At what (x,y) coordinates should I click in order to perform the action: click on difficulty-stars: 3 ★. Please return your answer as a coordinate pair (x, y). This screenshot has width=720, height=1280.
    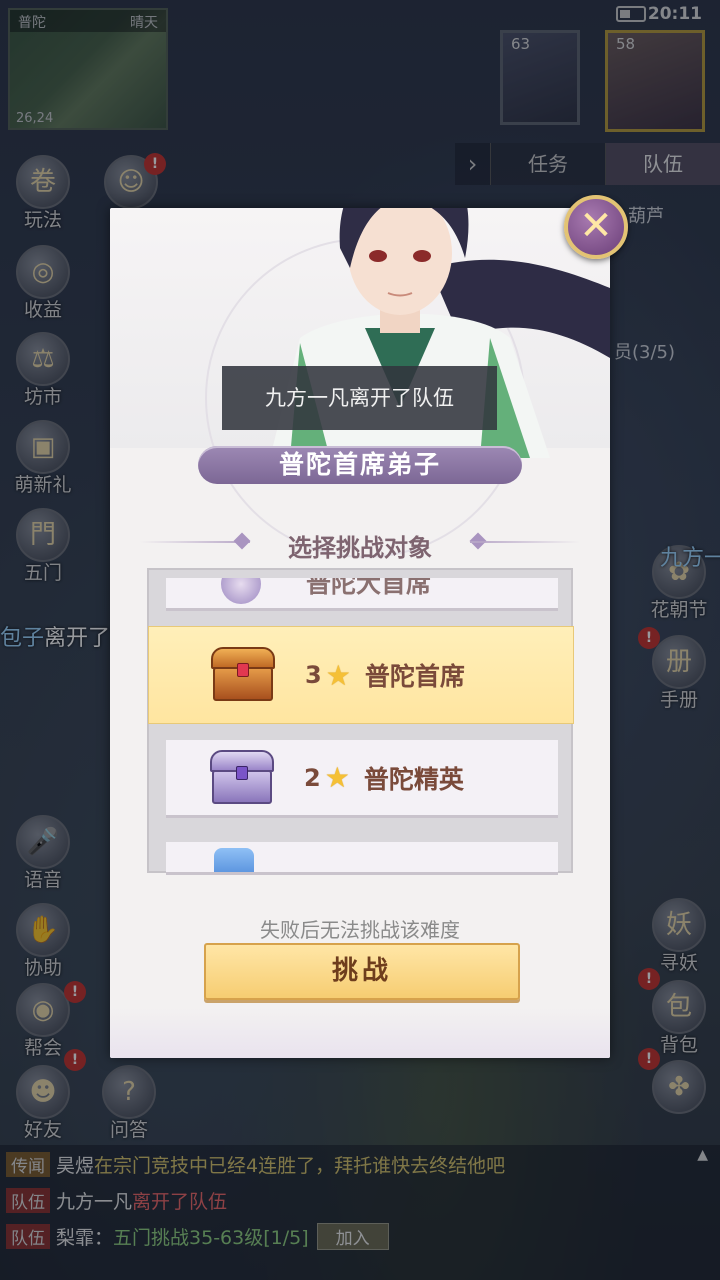
    Looking at the image, I should click on (328, 675).